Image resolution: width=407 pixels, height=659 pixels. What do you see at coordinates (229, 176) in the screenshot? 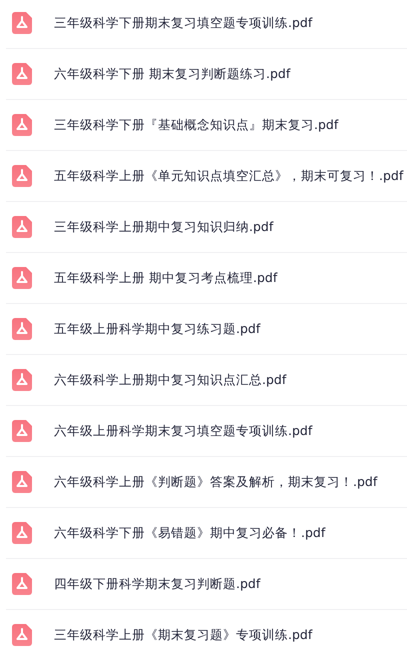
I see `file-name: 五年级科学上册《单元知识点填空汇总》，期末可复习！.pdf` at bounding box center [229, 176].